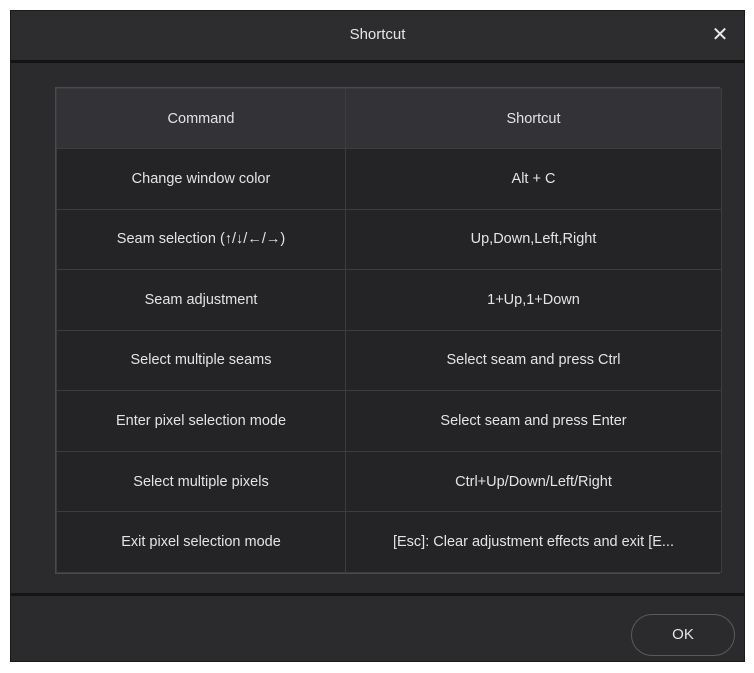 Image resolution: width=754 pixels, height=673 pixels. I want to click on shortcut-cell: Up,Down,Left,Right, so click(533, 239).